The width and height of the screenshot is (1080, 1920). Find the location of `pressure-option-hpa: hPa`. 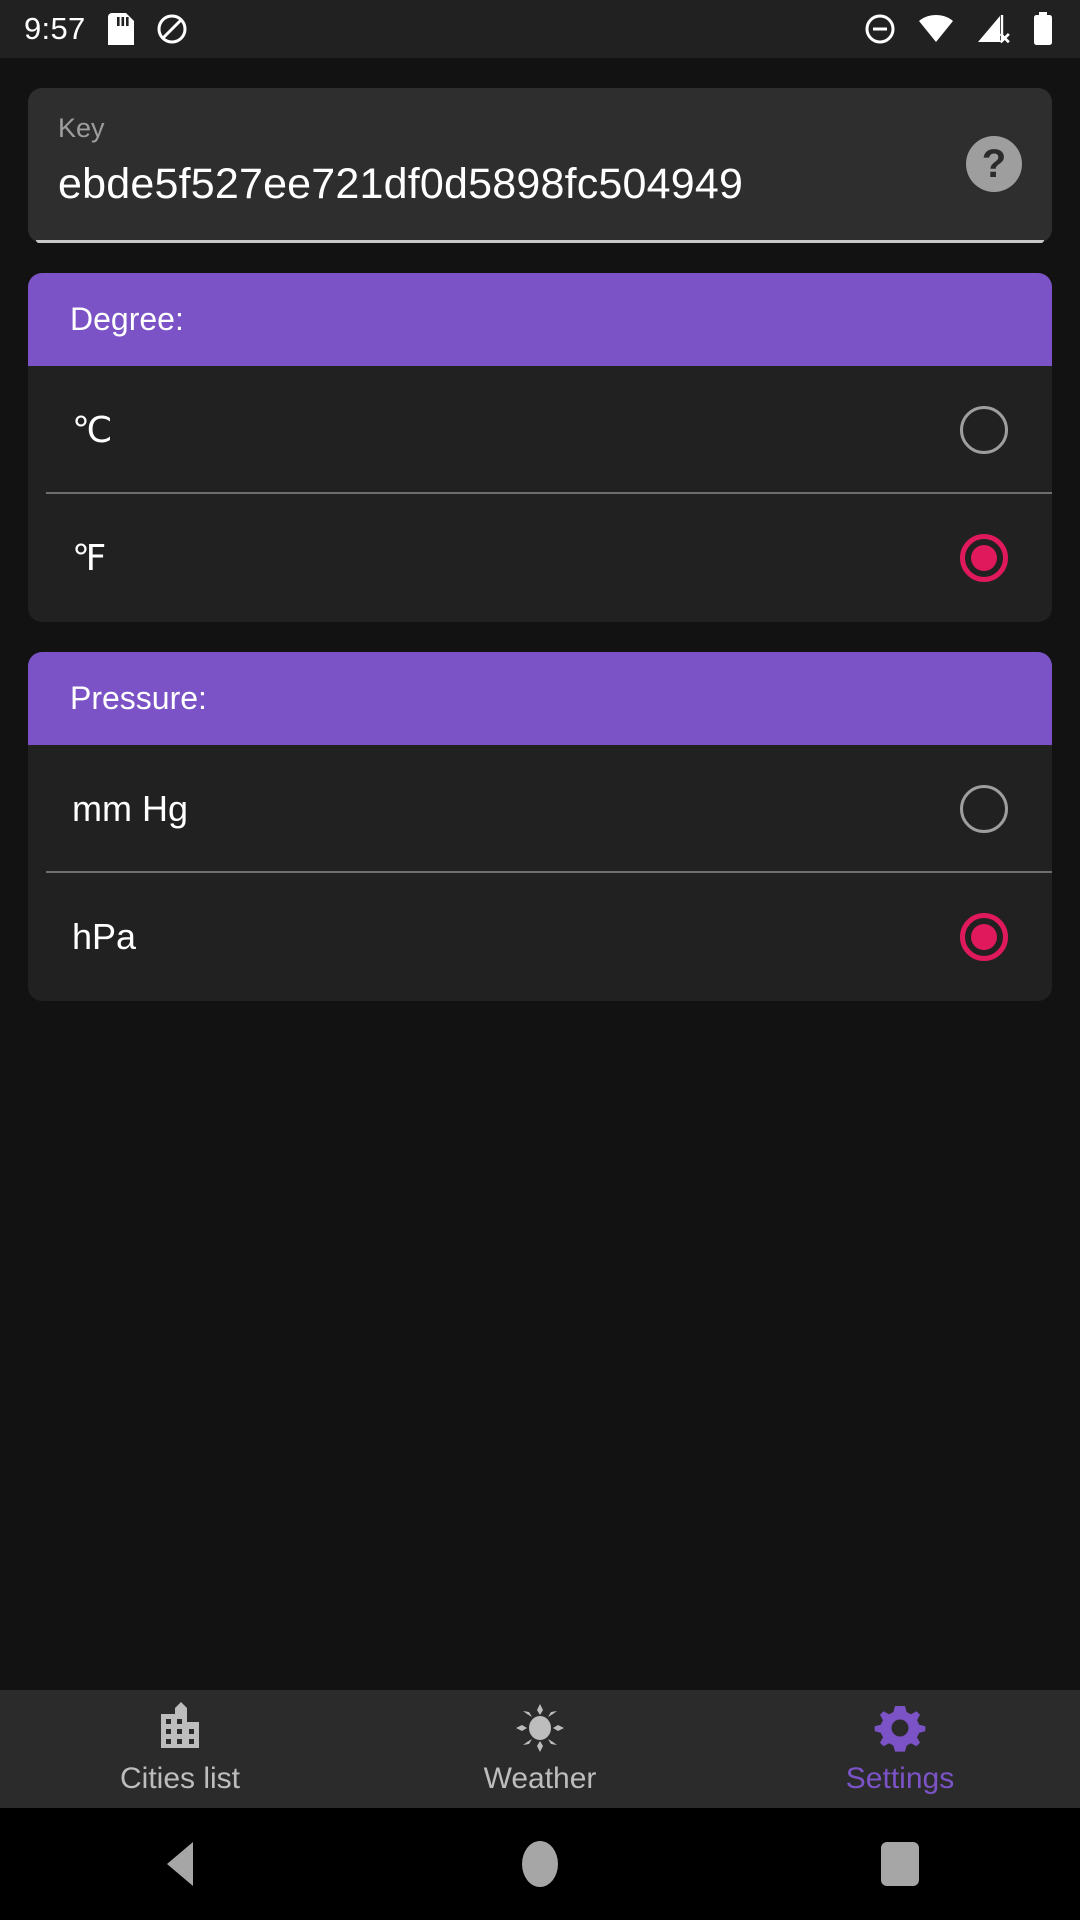

pressure-option-hpa: hPa is located at coordinates (540, 937).